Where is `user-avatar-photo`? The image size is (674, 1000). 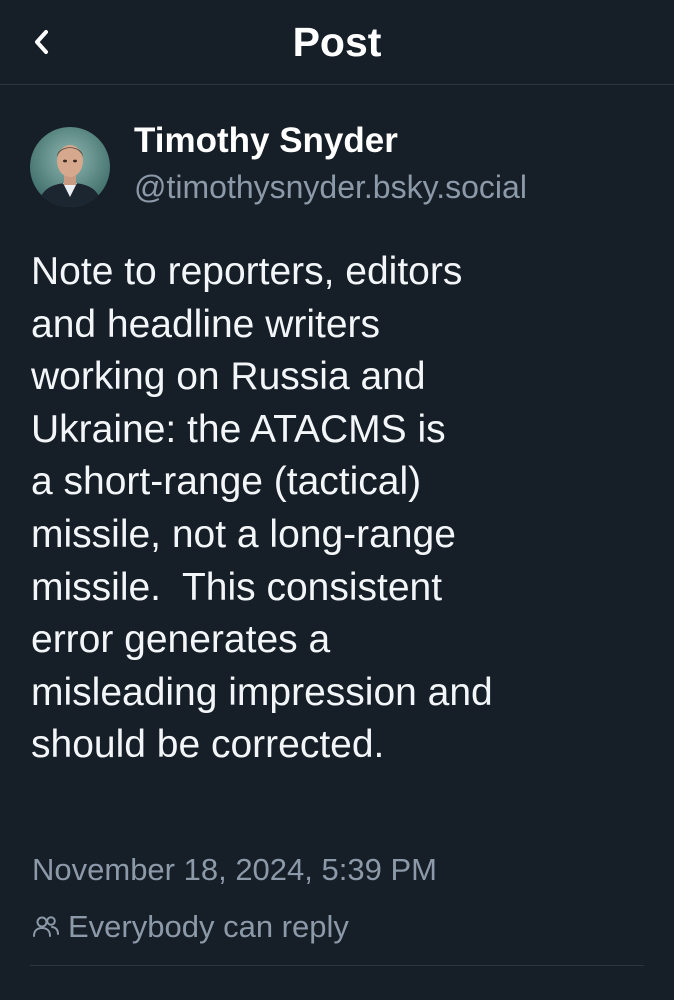 user-avatar-photo is located at coordinates (70, 167).